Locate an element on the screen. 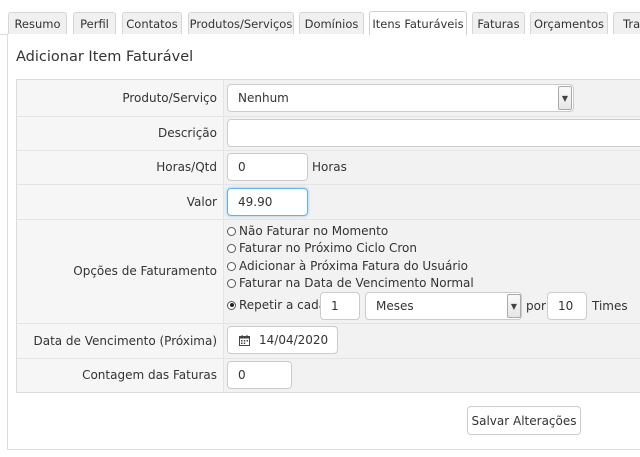 This screenshot has width=640, height=457. tab-resumo: Resumo is located at coordinates (37, 23).